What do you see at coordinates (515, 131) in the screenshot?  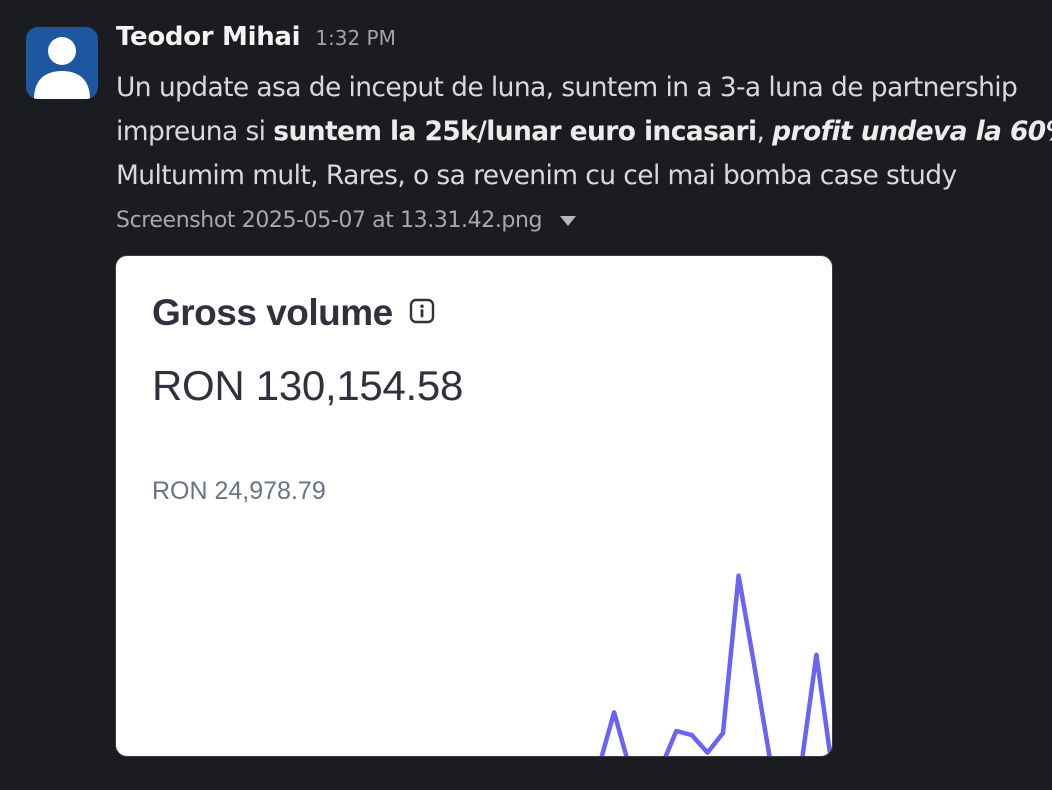 I see `bold-revenue-text: suntem la 25k/lunar euro incasari` at bounding box center [515, 131].